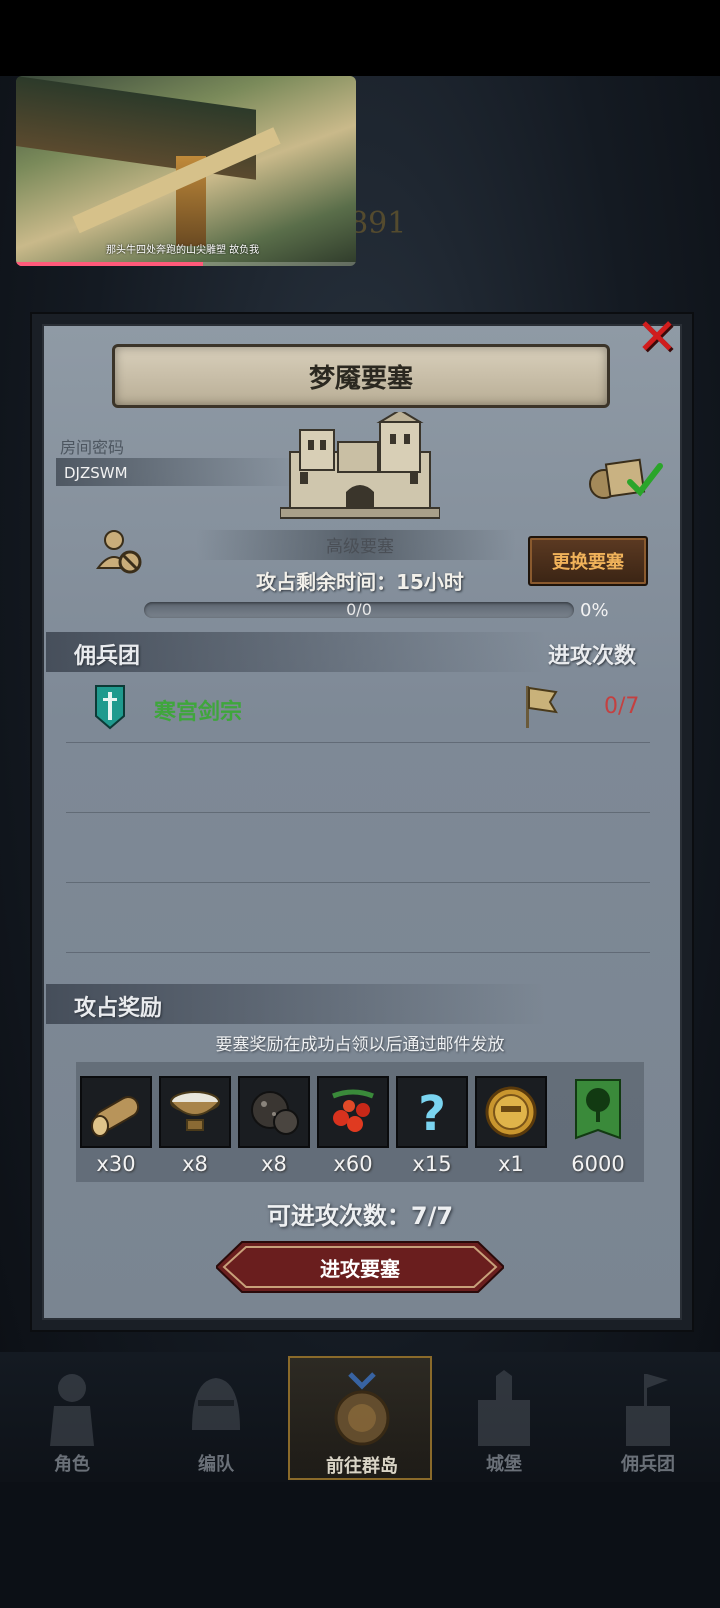  I want to click on nav-item-role: 角色, so click(72, 1418).